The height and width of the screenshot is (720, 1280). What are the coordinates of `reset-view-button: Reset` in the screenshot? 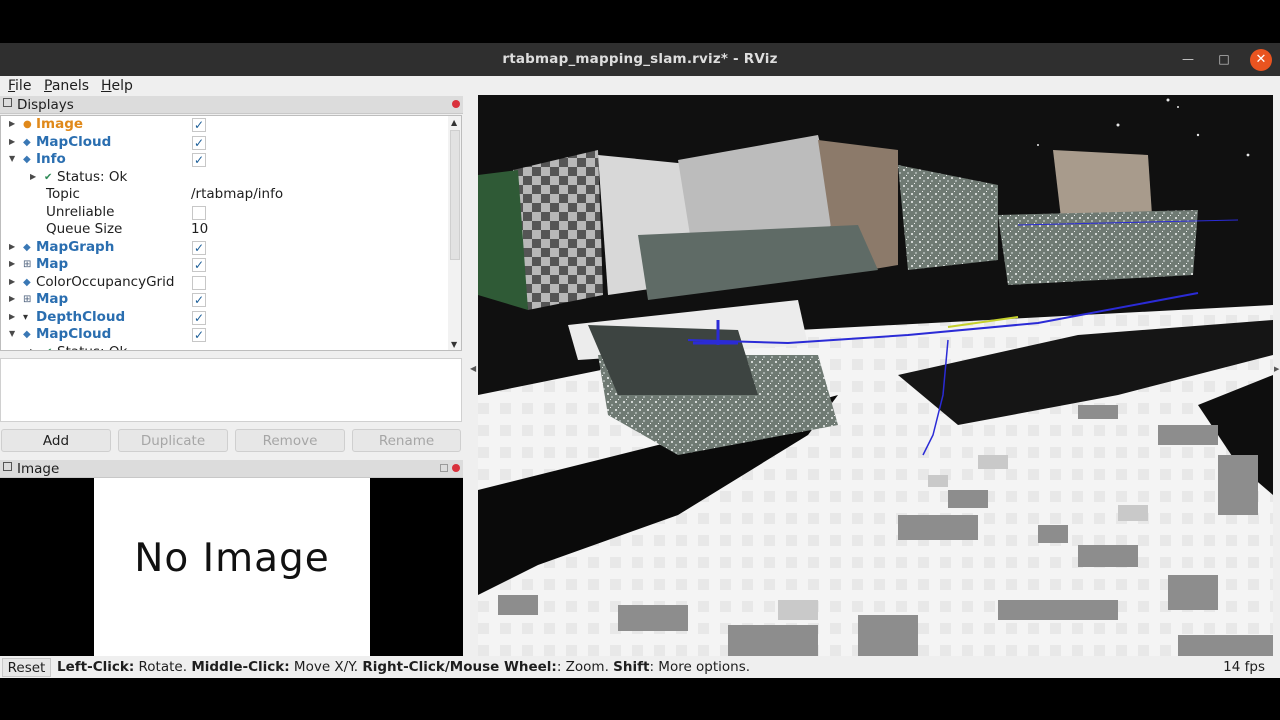 It's located at (26, 667).